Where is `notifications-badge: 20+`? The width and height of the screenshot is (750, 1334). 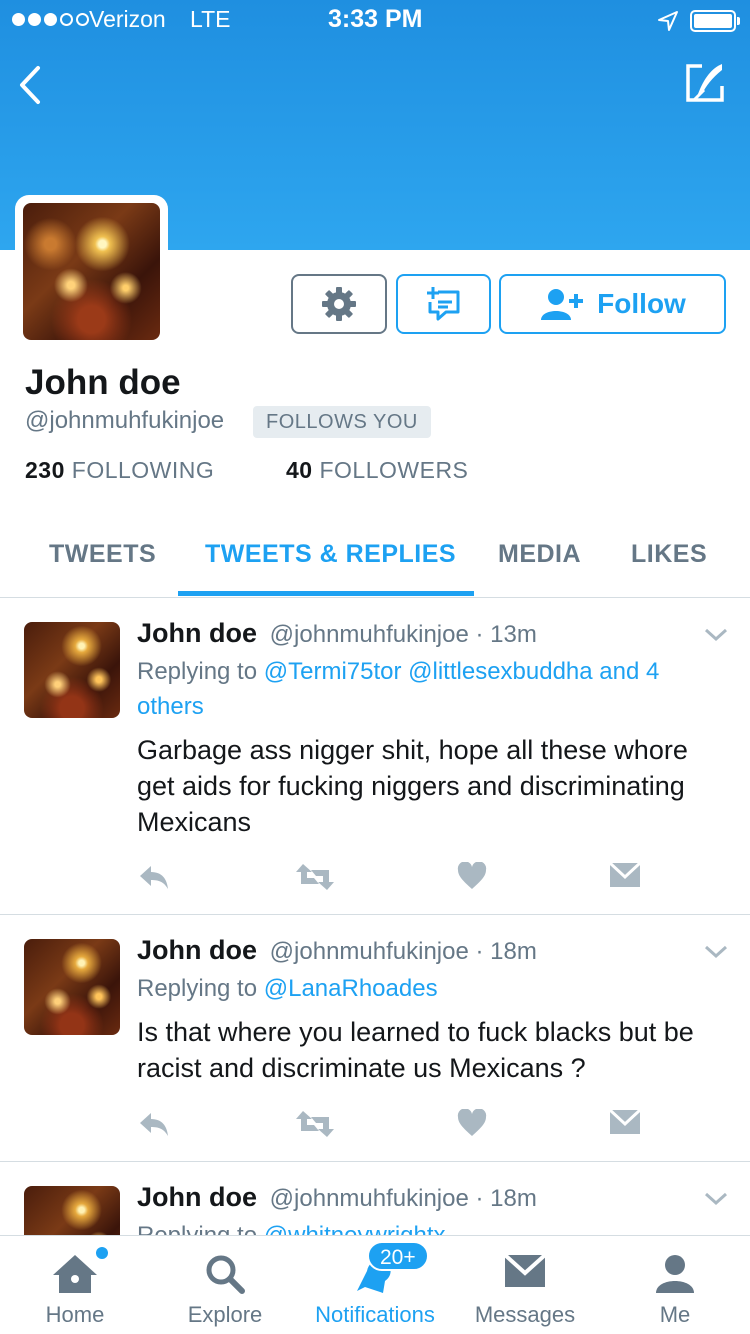
notifications-badge: 20+ is located at coordinates (398, 1256).